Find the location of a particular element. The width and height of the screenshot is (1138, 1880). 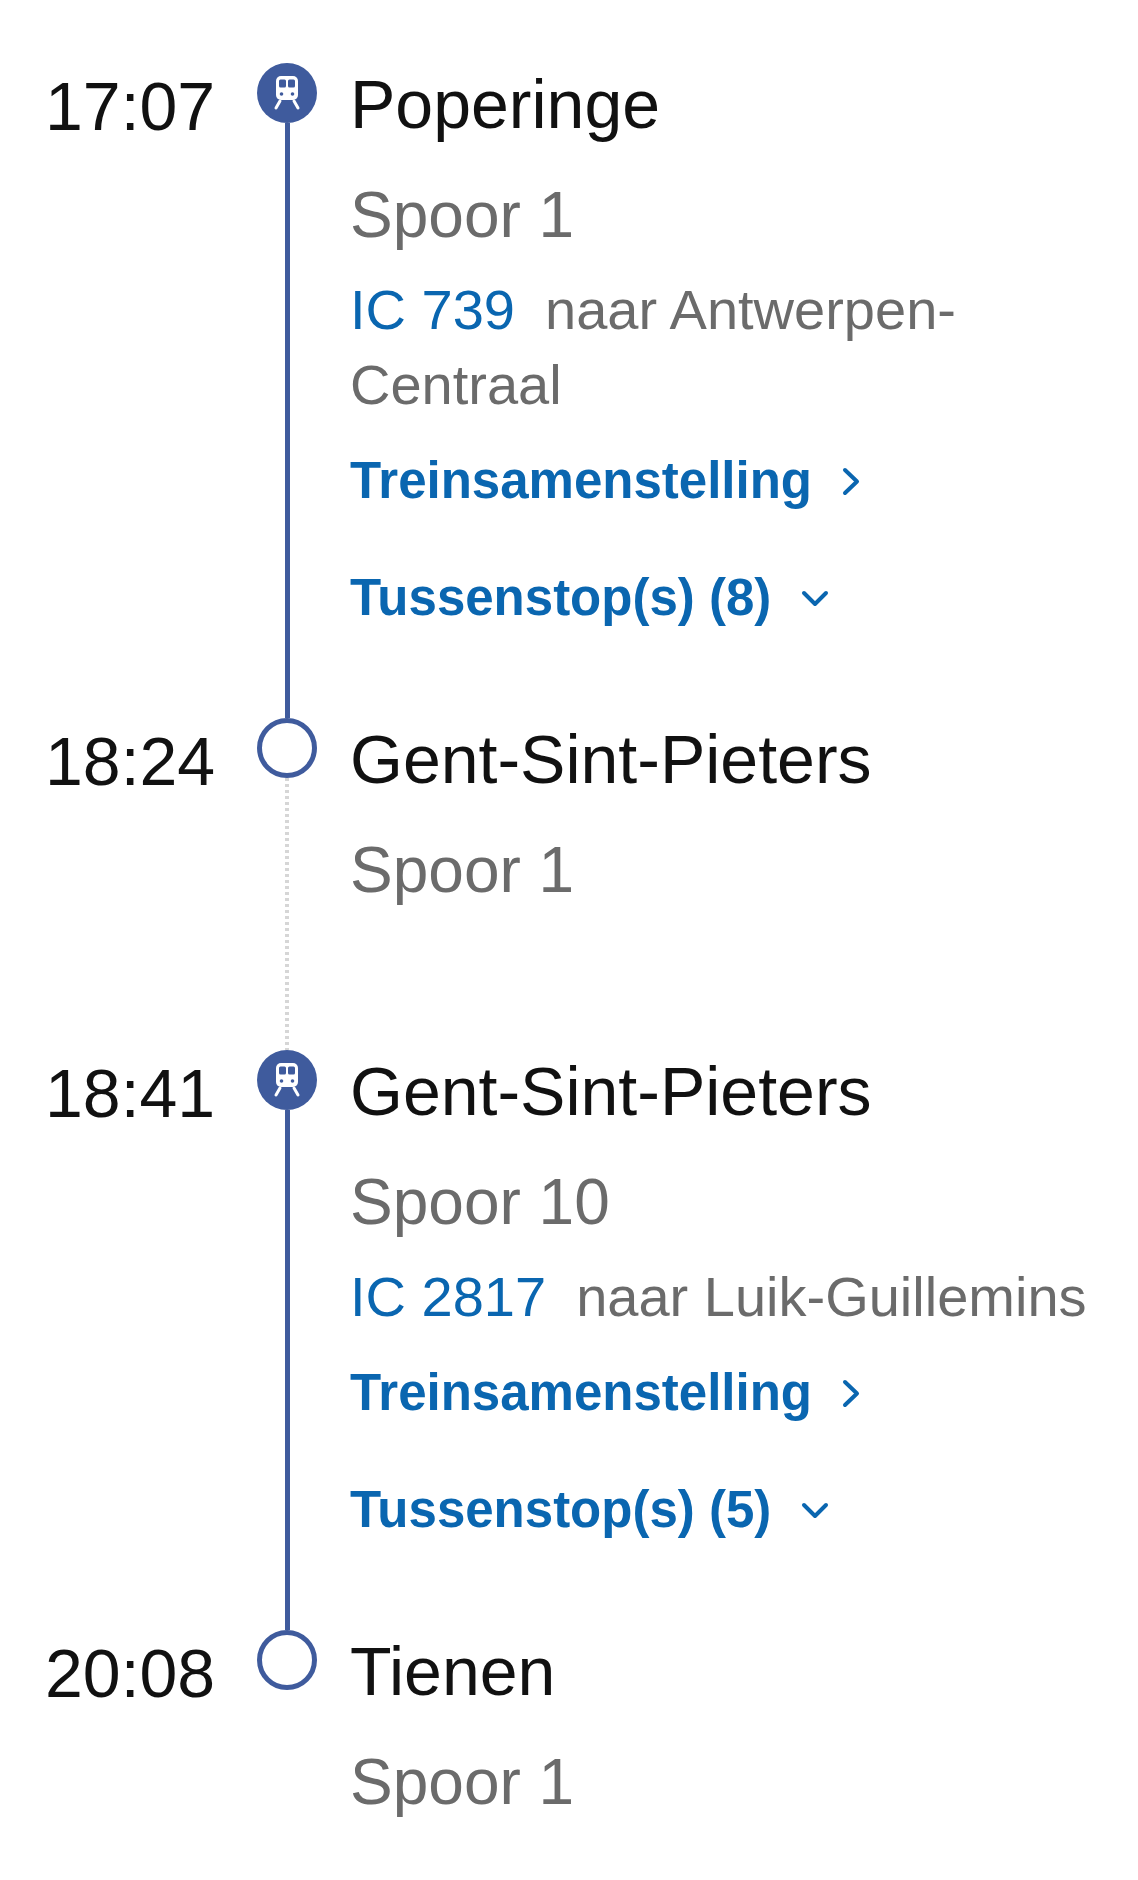

train-service-line: IC 739 naar Antwerpen-Centraal is located at coordinates (653, 347).